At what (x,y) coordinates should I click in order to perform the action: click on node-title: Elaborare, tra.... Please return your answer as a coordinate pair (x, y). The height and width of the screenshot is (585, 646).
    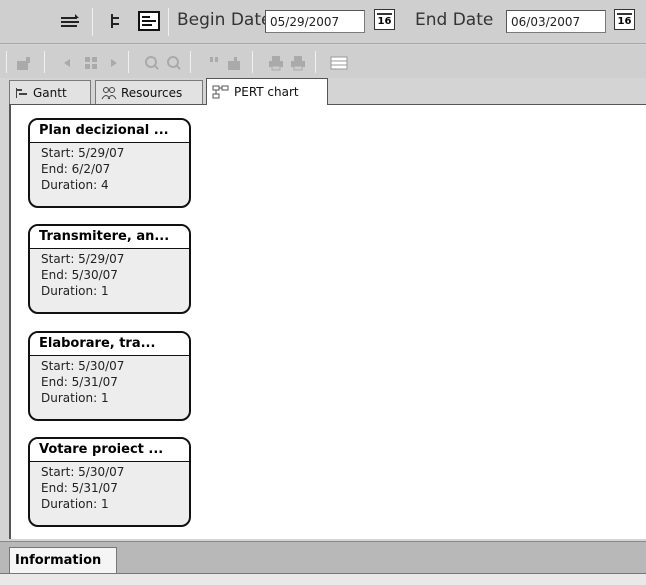
    Looking at the image, I should click on (109, 344).